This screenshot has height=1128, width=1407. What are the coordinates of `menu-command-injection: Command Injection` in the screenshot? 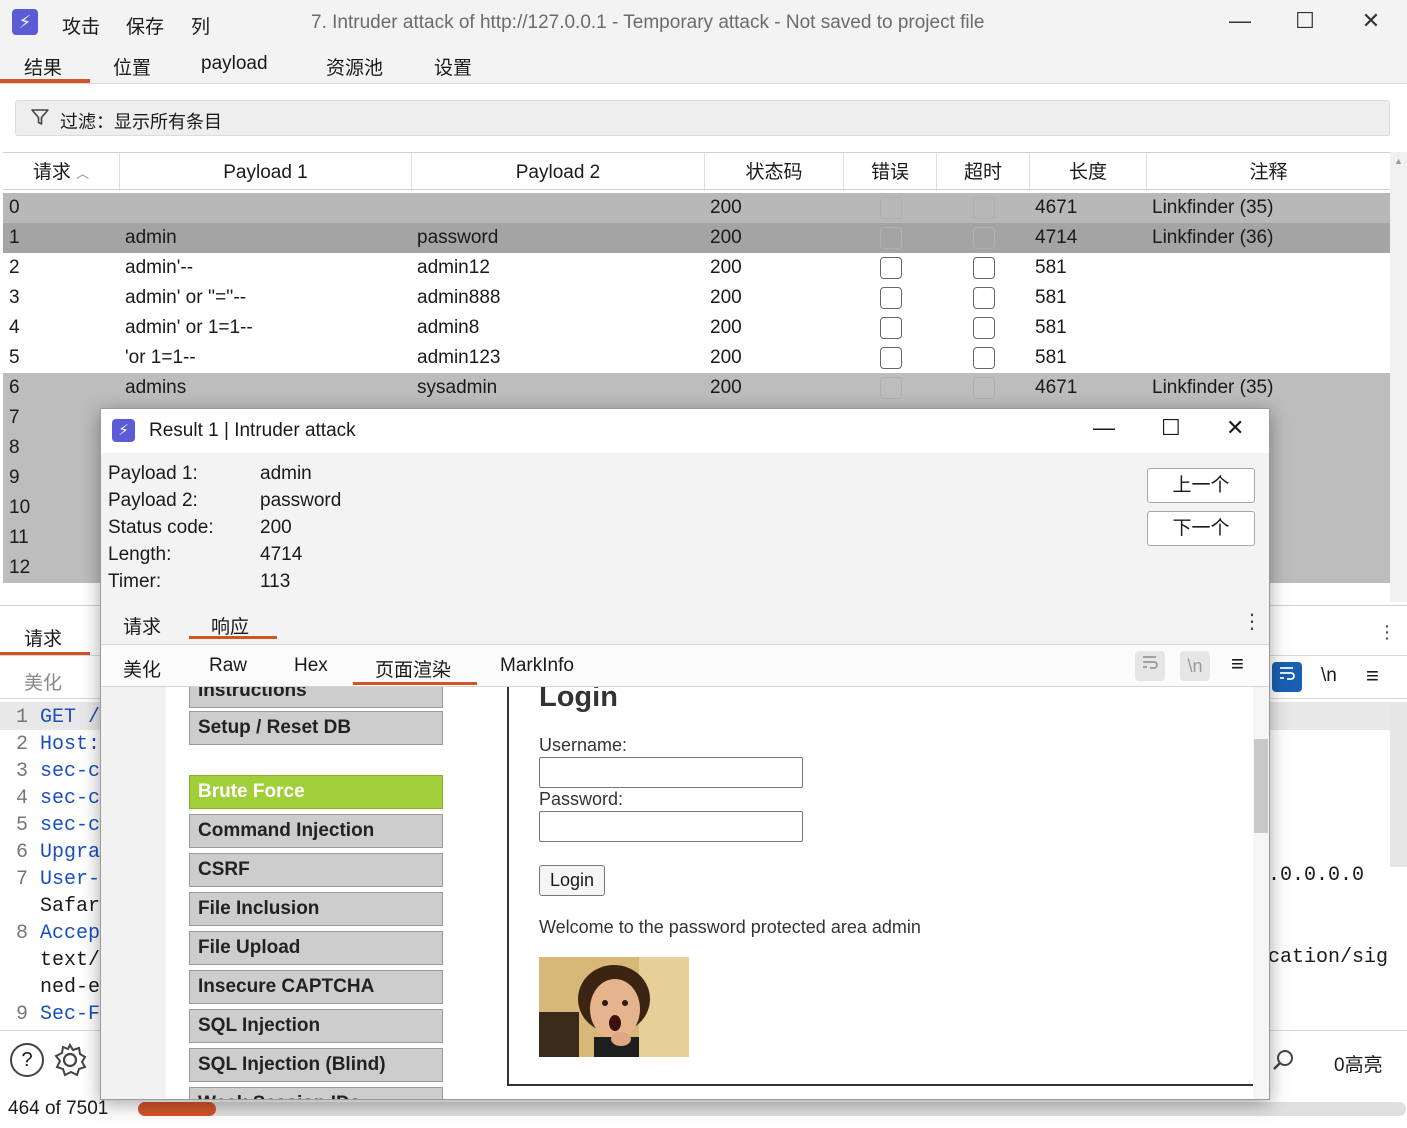 It's located at (316, 831).